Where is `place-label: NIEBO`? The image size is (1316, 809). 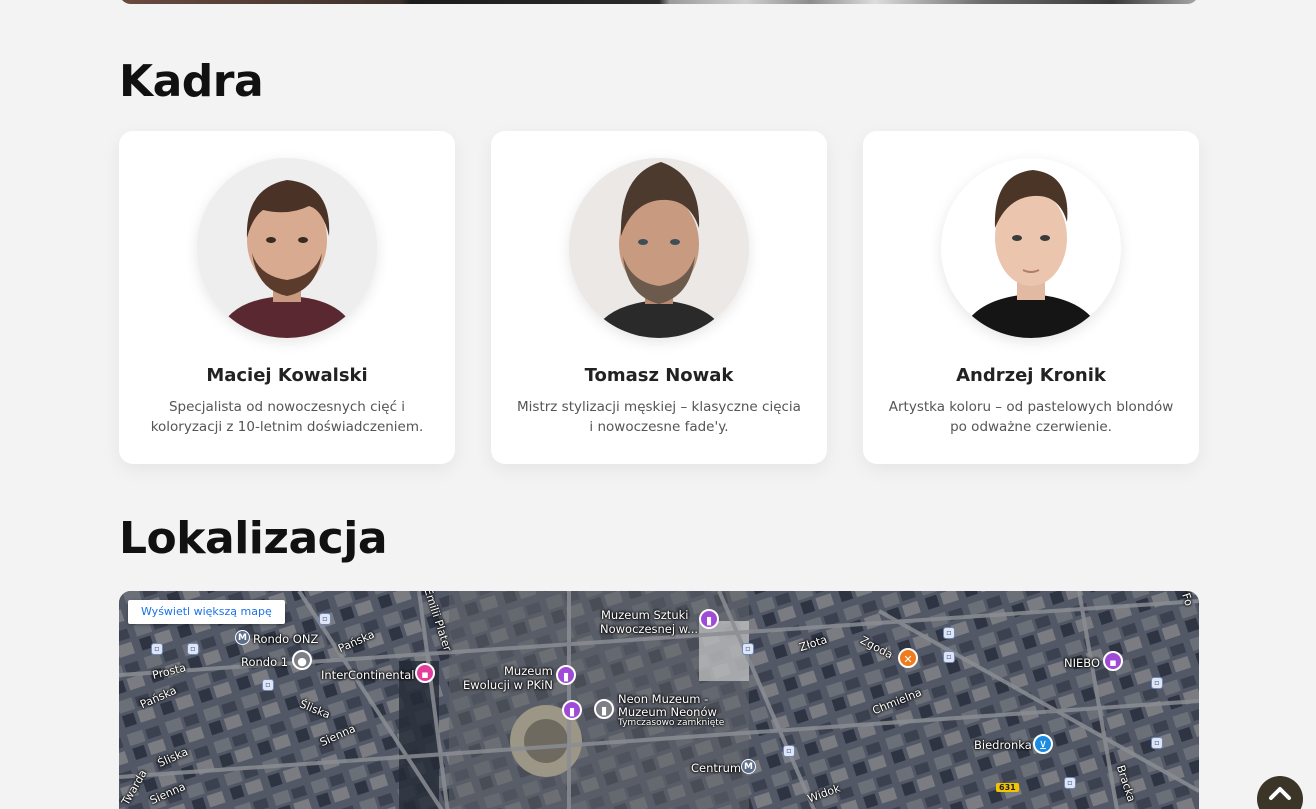
place-label: NIEBO is located at coordinates (1082, 663).